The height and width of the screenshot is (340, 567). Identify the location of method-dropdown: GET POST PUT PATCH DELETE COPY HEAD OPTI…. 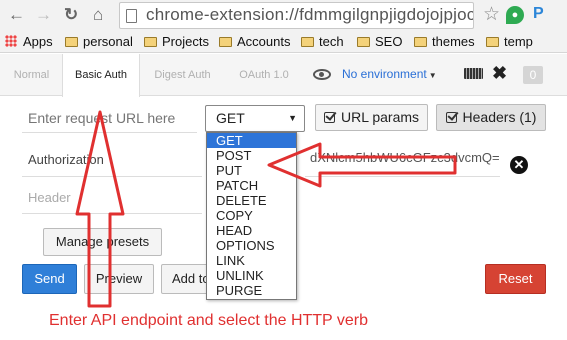
(251, 216).